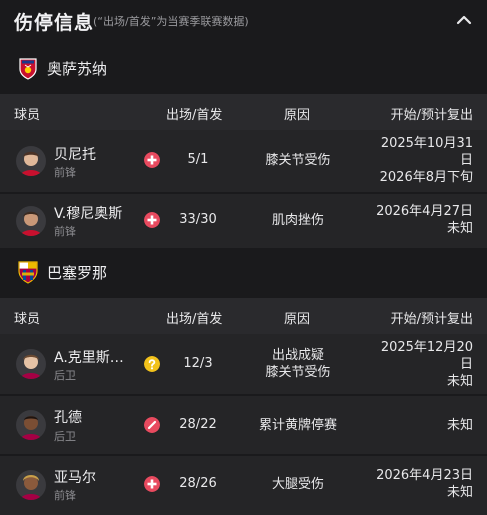 The width and height of the screenshot is (487, 515). I want to click on injury-dates: 2025年10月31 日 2026年8月下旬, so click(413, 160).